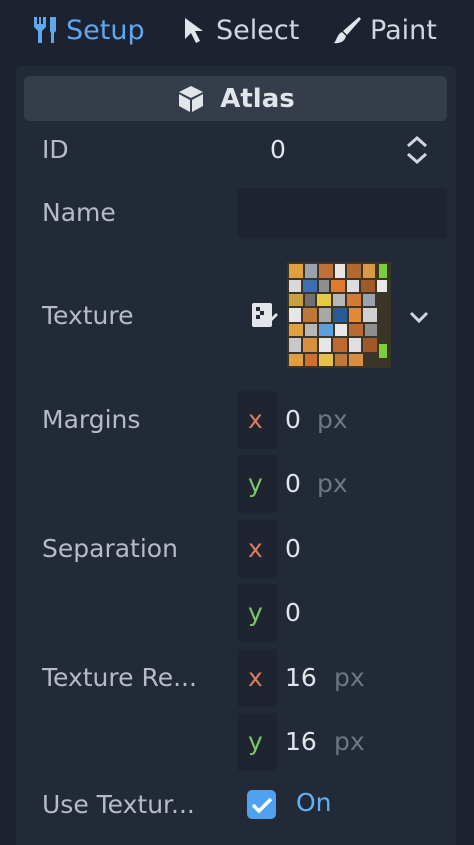 The image size is (474, 845). What do you see at coordinates (419, 317) in the screenshot?
I see `chevron-down-icon` at bounding box center [419, 317].